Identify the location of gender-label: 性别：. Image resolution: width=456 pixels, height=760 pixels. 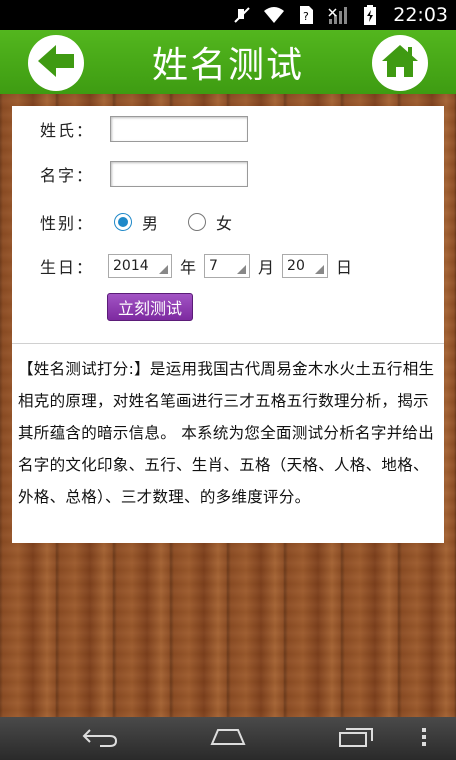
(67, 223).